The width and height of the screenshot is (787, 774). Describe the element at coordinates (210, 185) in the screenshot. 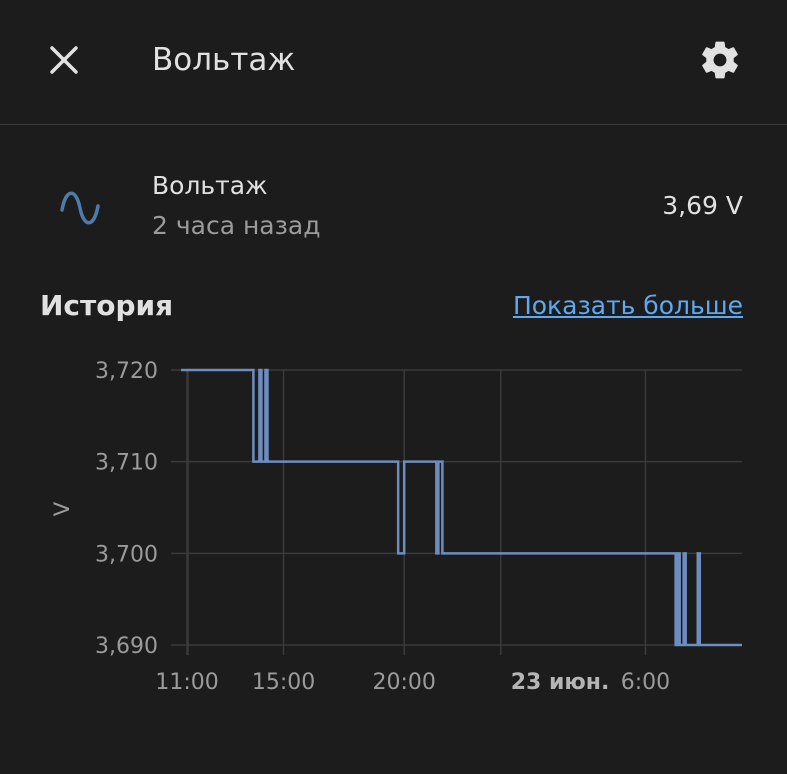

I see `entity-name: Вольтаж` at that location.